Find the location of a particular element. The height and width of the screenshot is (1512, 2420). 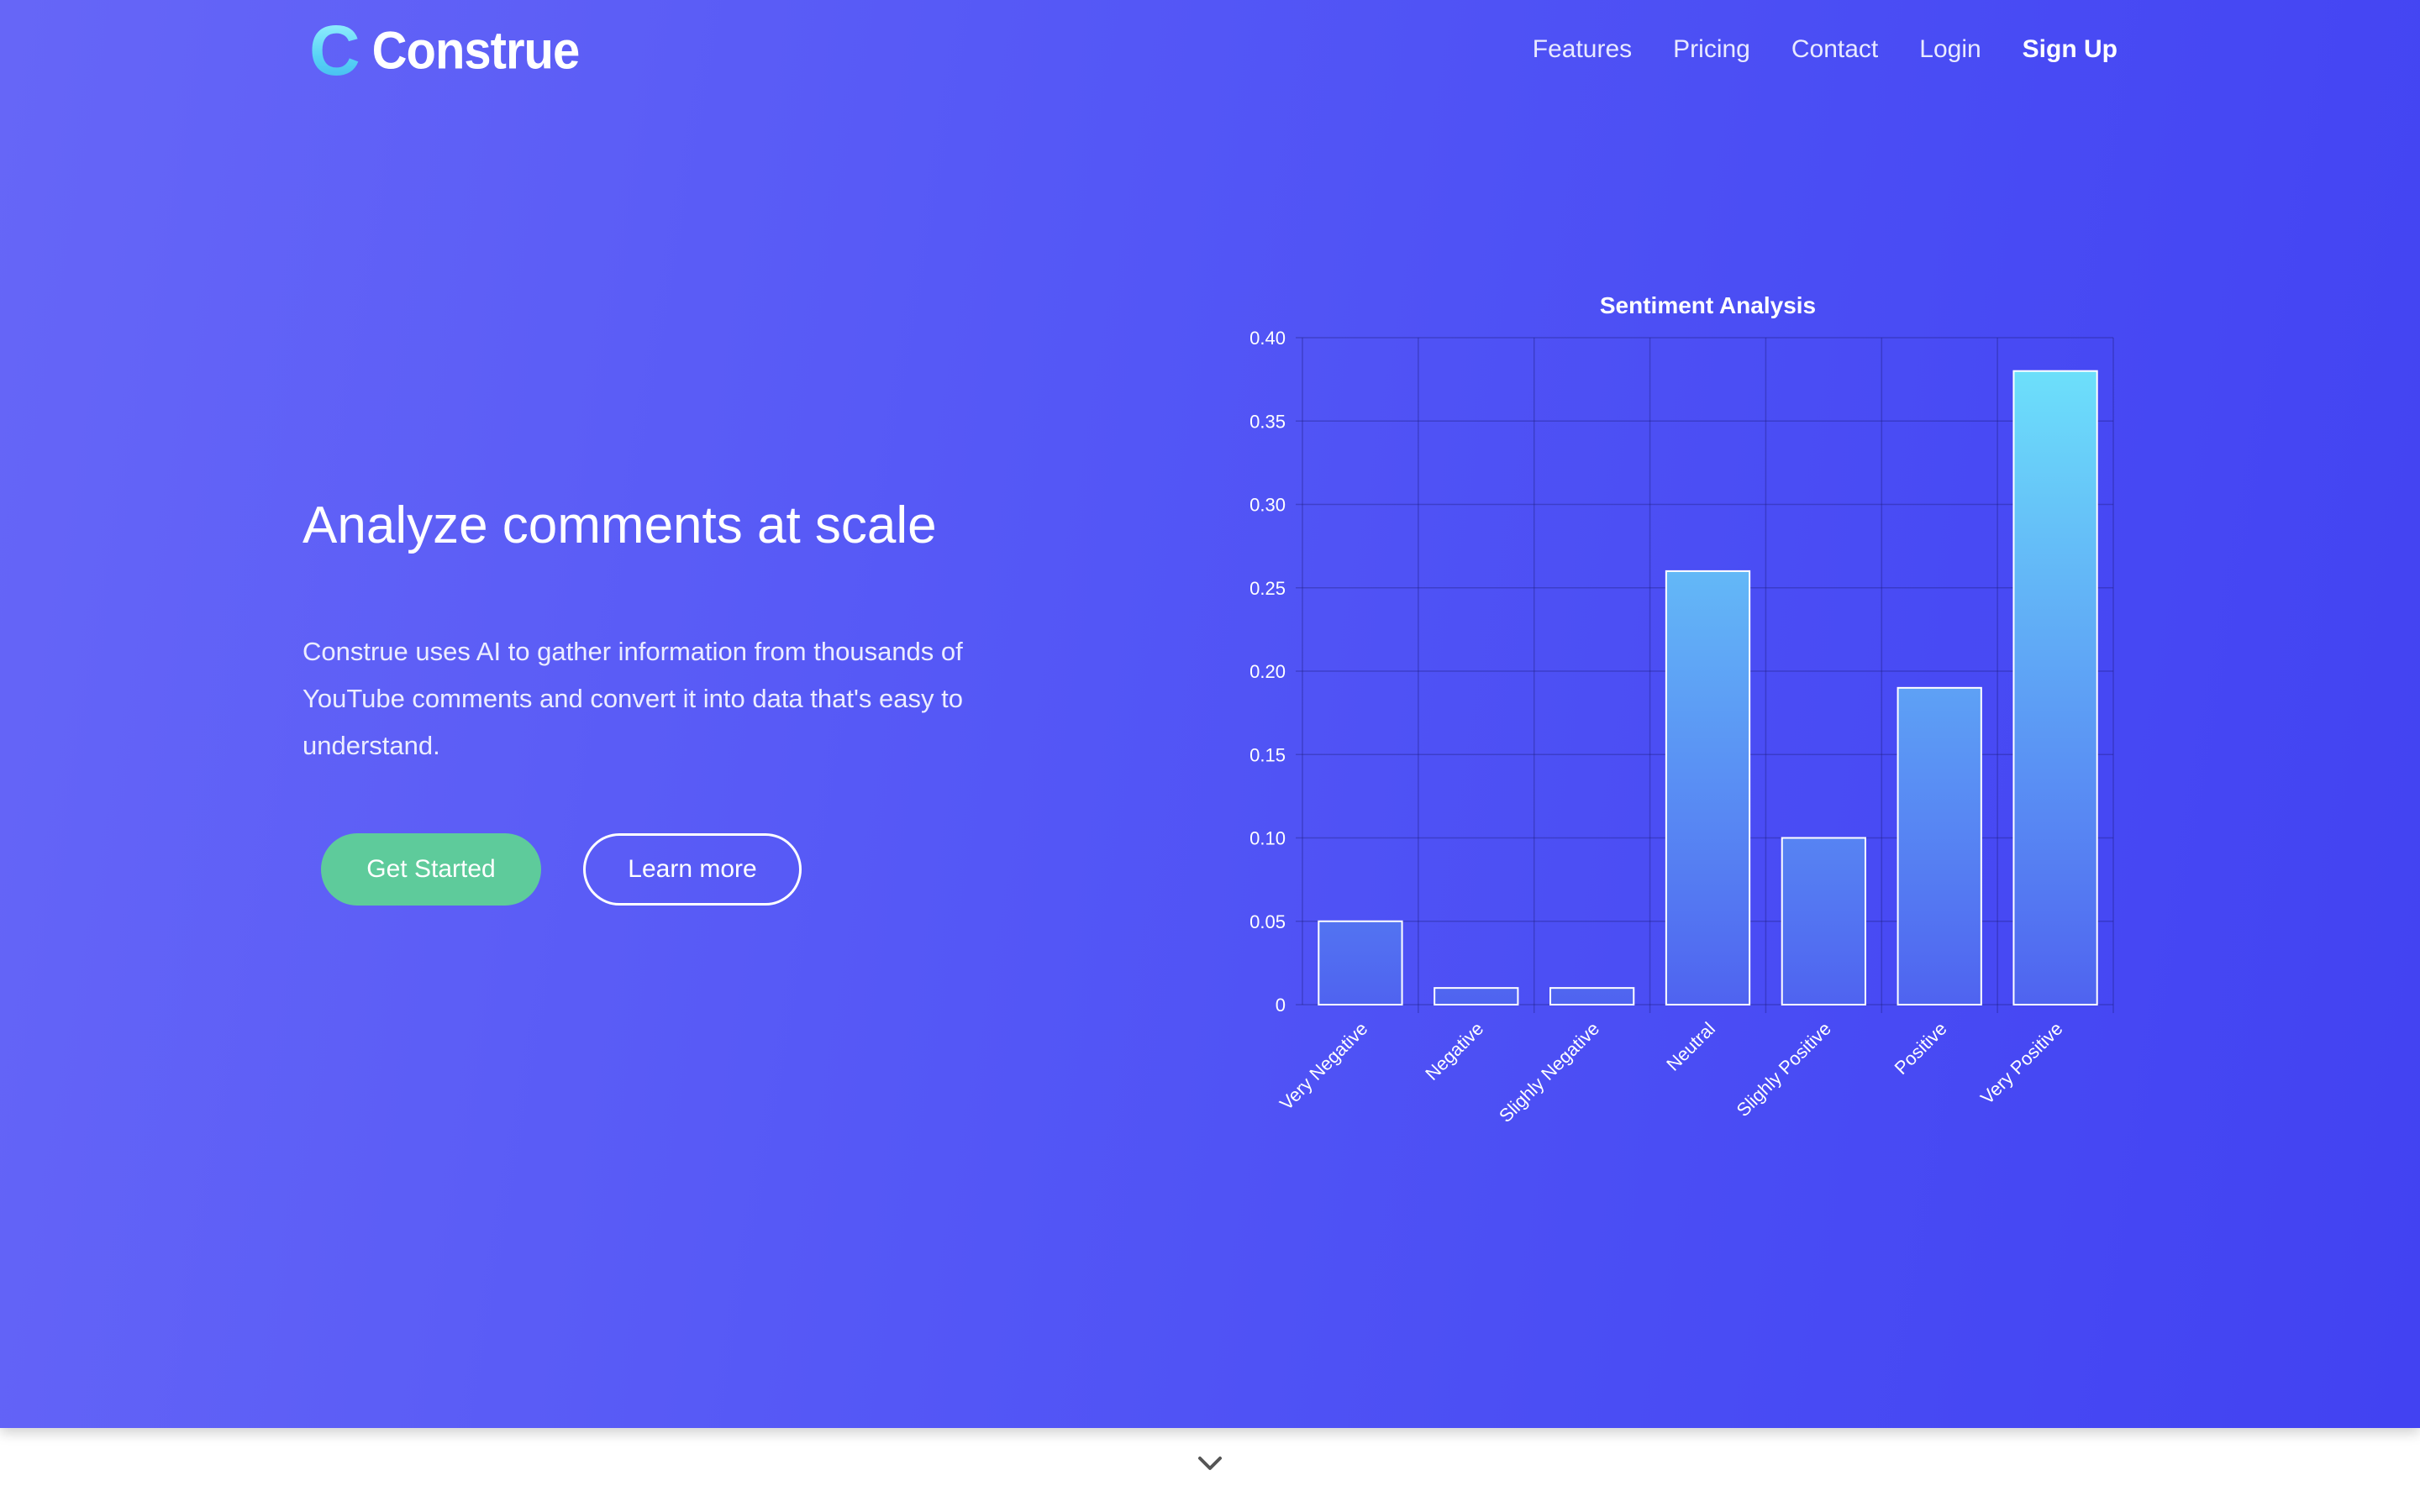

logo-icon: C is located at coordinates (334, 50).